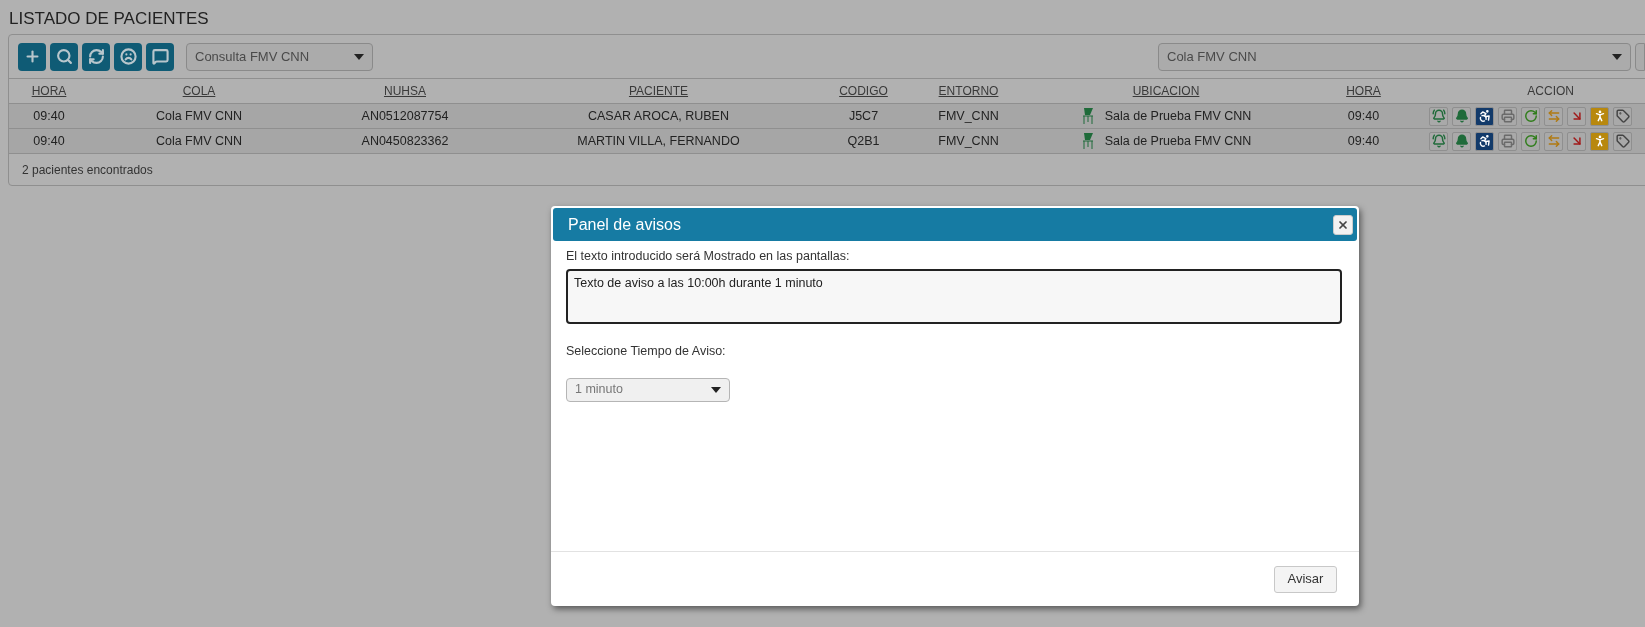 The width and height of the screenshot is (1645, 627). Describe the element at coordinates (827, 141) in the screenshot. I see `table-row: 09:40 Cola FMV CNN AN0450823362 MARTIN VILLA, FERNANDO Q2B1 FMV_CNN Sala de Prueba FMV CNN 09:40` at that location.